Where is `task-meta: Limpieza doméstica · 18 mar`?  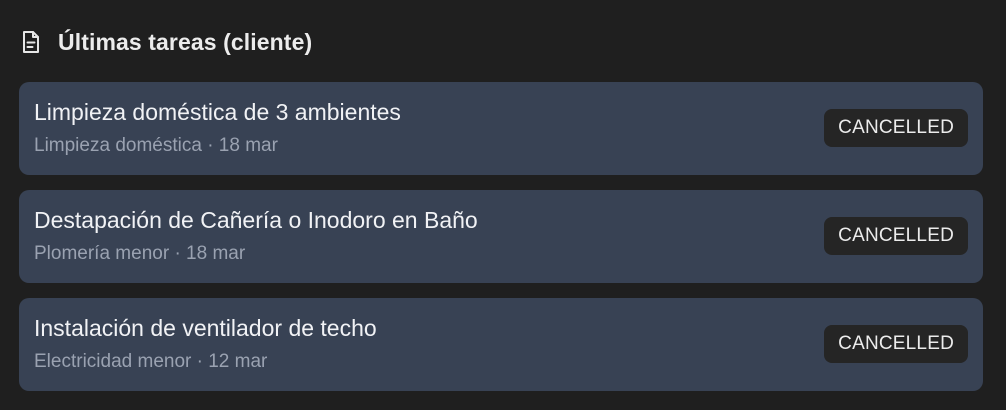 task-meta: Limpieza doméstica · 18 mar is located at coordinates (156, 145).